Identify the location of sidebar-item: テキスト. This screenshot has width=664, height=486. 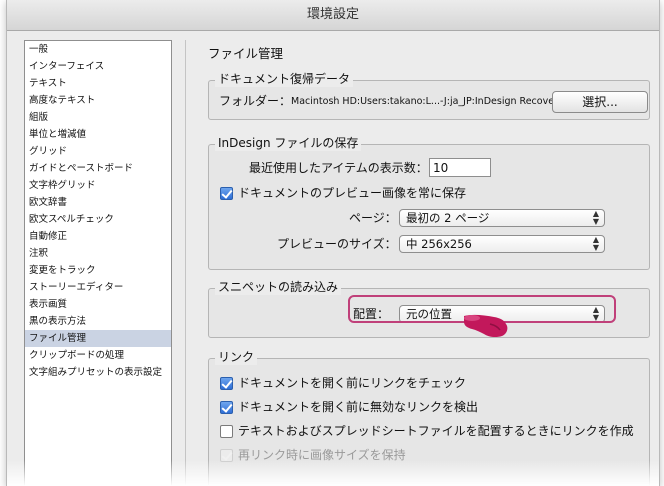
(98, 83).